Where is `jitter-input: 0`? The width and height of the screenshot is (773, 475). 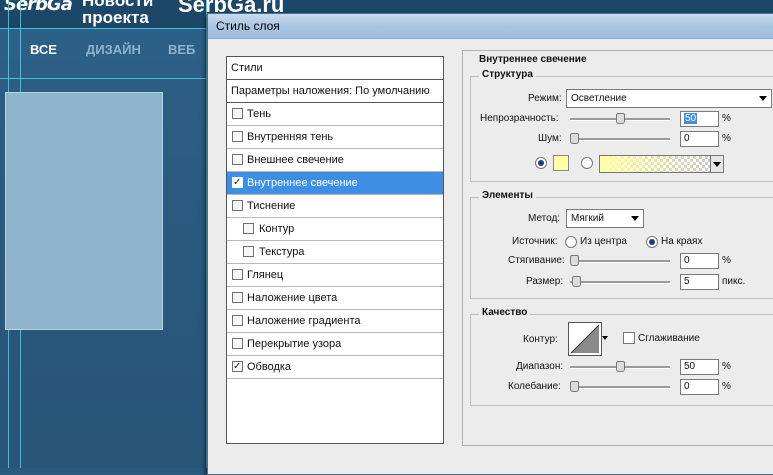 jitter-input: 0 is located at coordinates (699, 387).